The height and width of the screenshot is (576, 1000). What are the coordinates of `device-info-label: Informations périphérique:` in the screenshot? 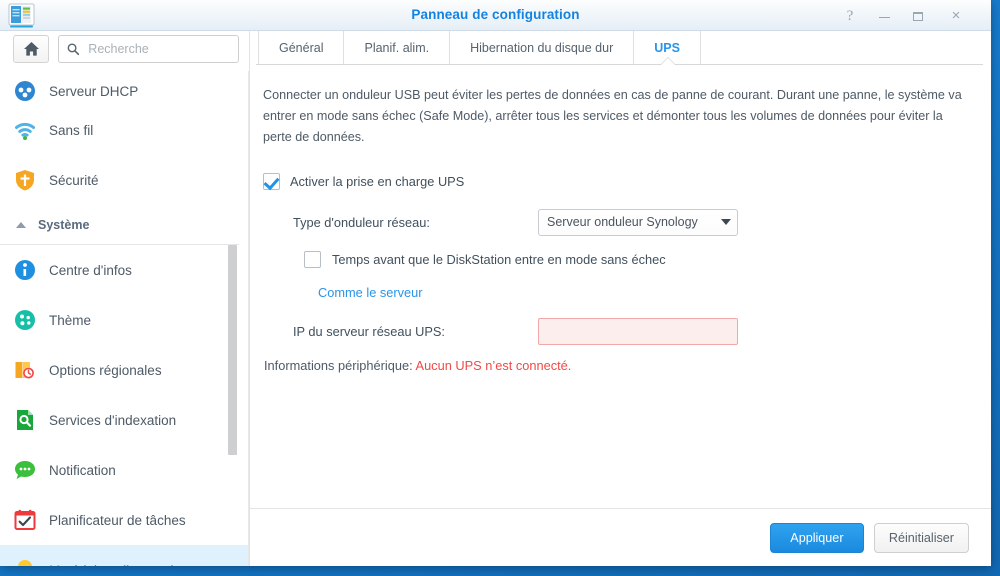 It's located at (338, 365).